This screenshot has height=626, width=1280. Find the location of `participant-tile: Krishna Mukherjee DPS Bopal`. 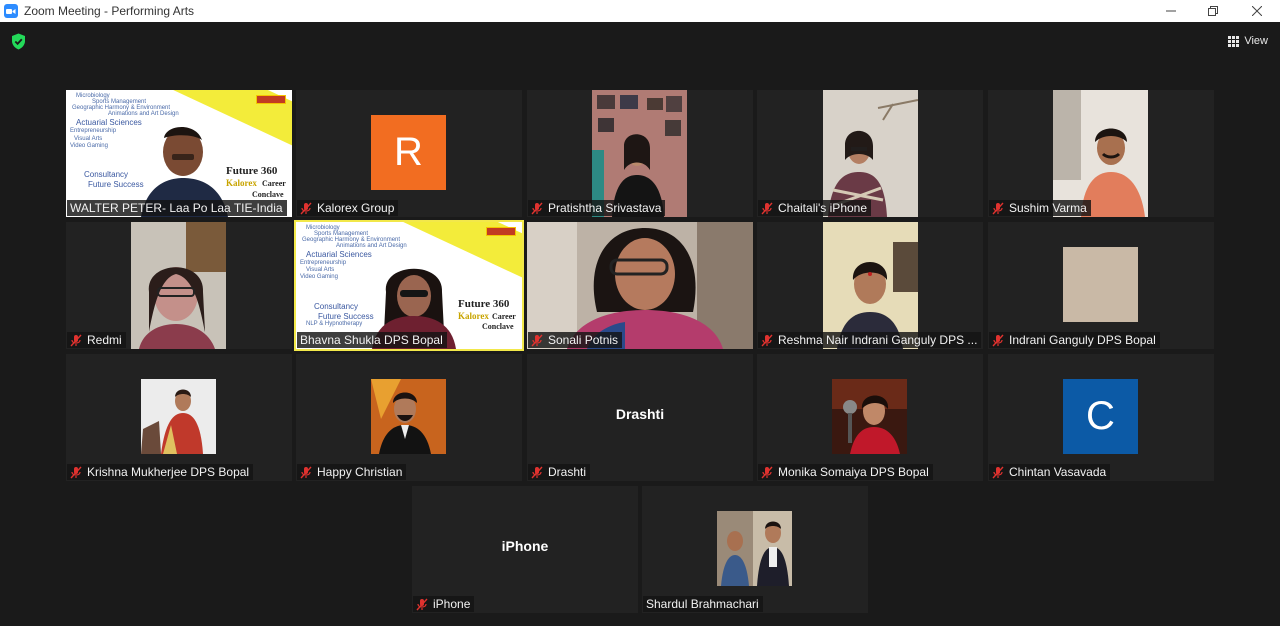

participant-tile: Krishna Mukherjee DPS Bopal is located at coordinates (179, 417).